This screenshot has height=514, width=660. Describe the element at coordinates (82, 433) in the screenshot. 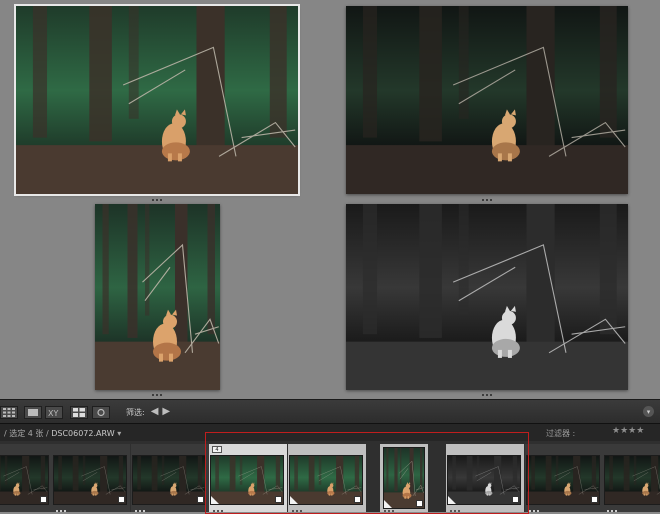

I see `current-filename: DSC06072.ARW` at that location.